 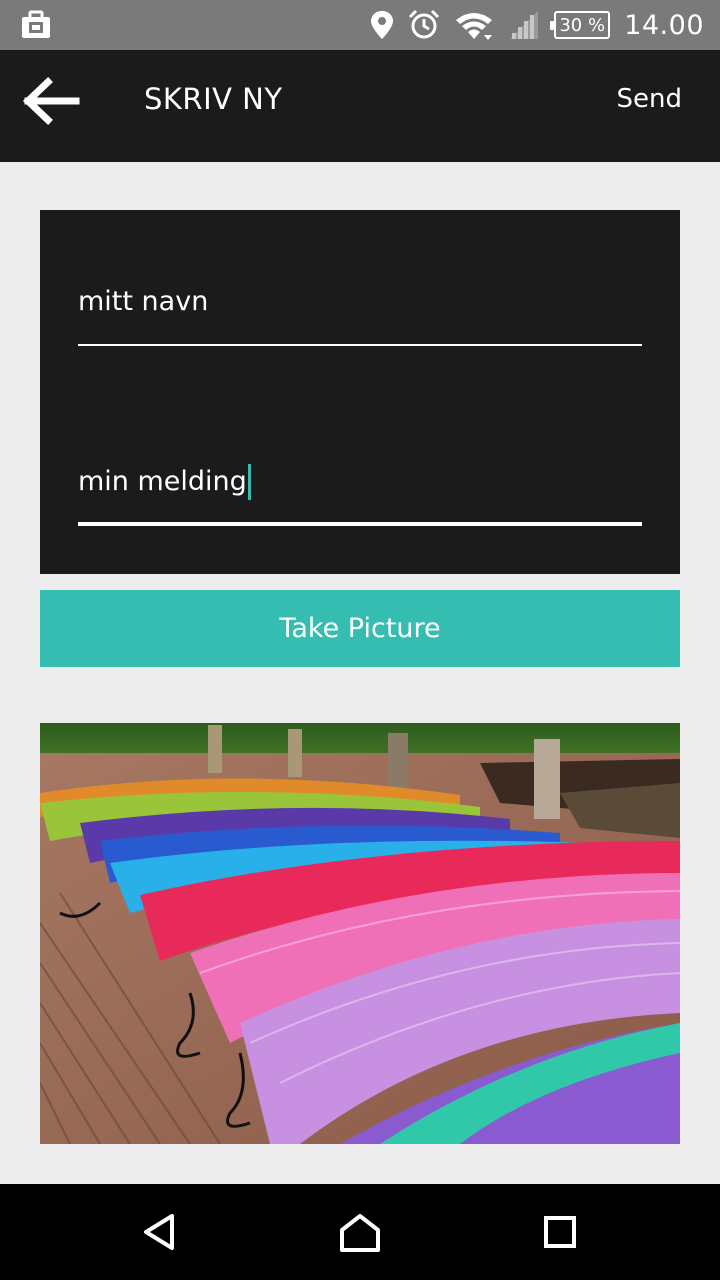 I want to click on navigation-bar, so click(x=360, y=1232).